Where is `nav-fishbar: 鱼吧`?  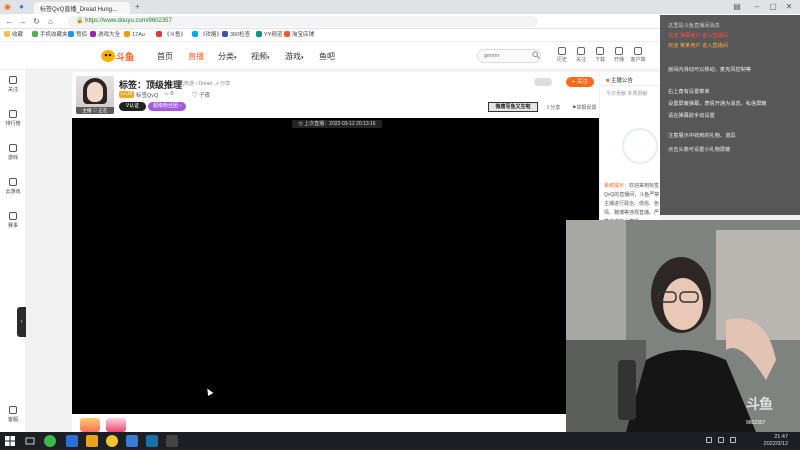 nav-fishbar: 鱼吧 is located at coordinates (327, 56).